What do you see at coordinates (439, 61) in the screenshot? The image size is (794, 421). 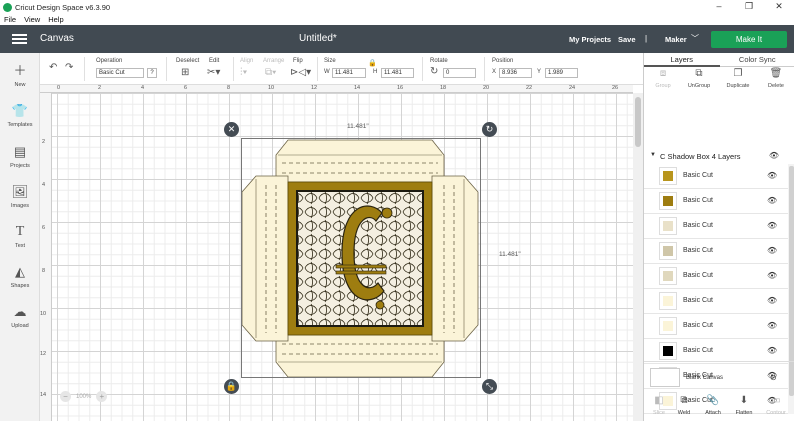 I see `rotate-label: Rotate` at bounding box center [439, 61].